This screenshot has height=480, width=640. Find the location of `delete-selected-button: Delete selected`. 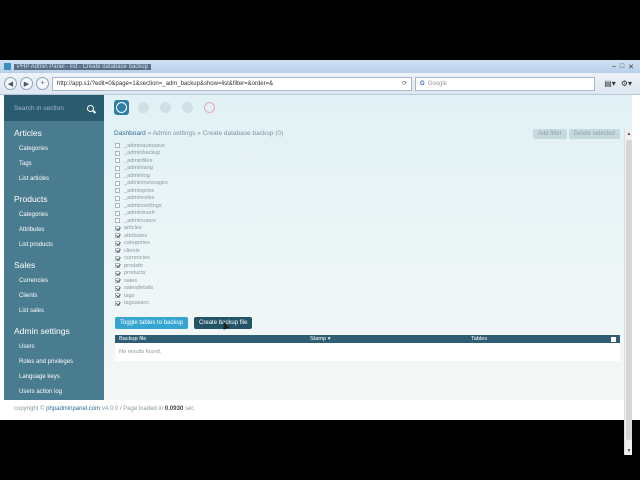

delete-selected-button: Delete selected is located at coordinates (594, 134).